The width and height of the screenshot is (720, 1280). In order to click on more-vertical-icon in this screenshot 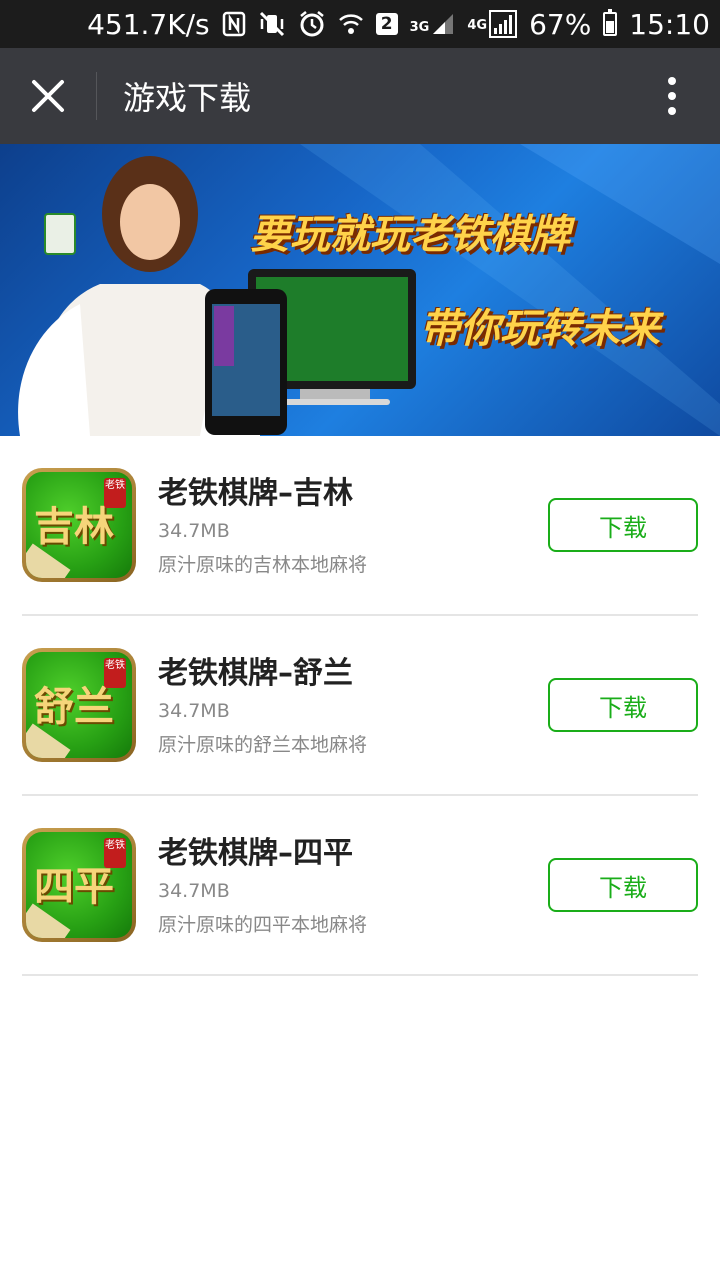, I will do `click(672, 96)`.